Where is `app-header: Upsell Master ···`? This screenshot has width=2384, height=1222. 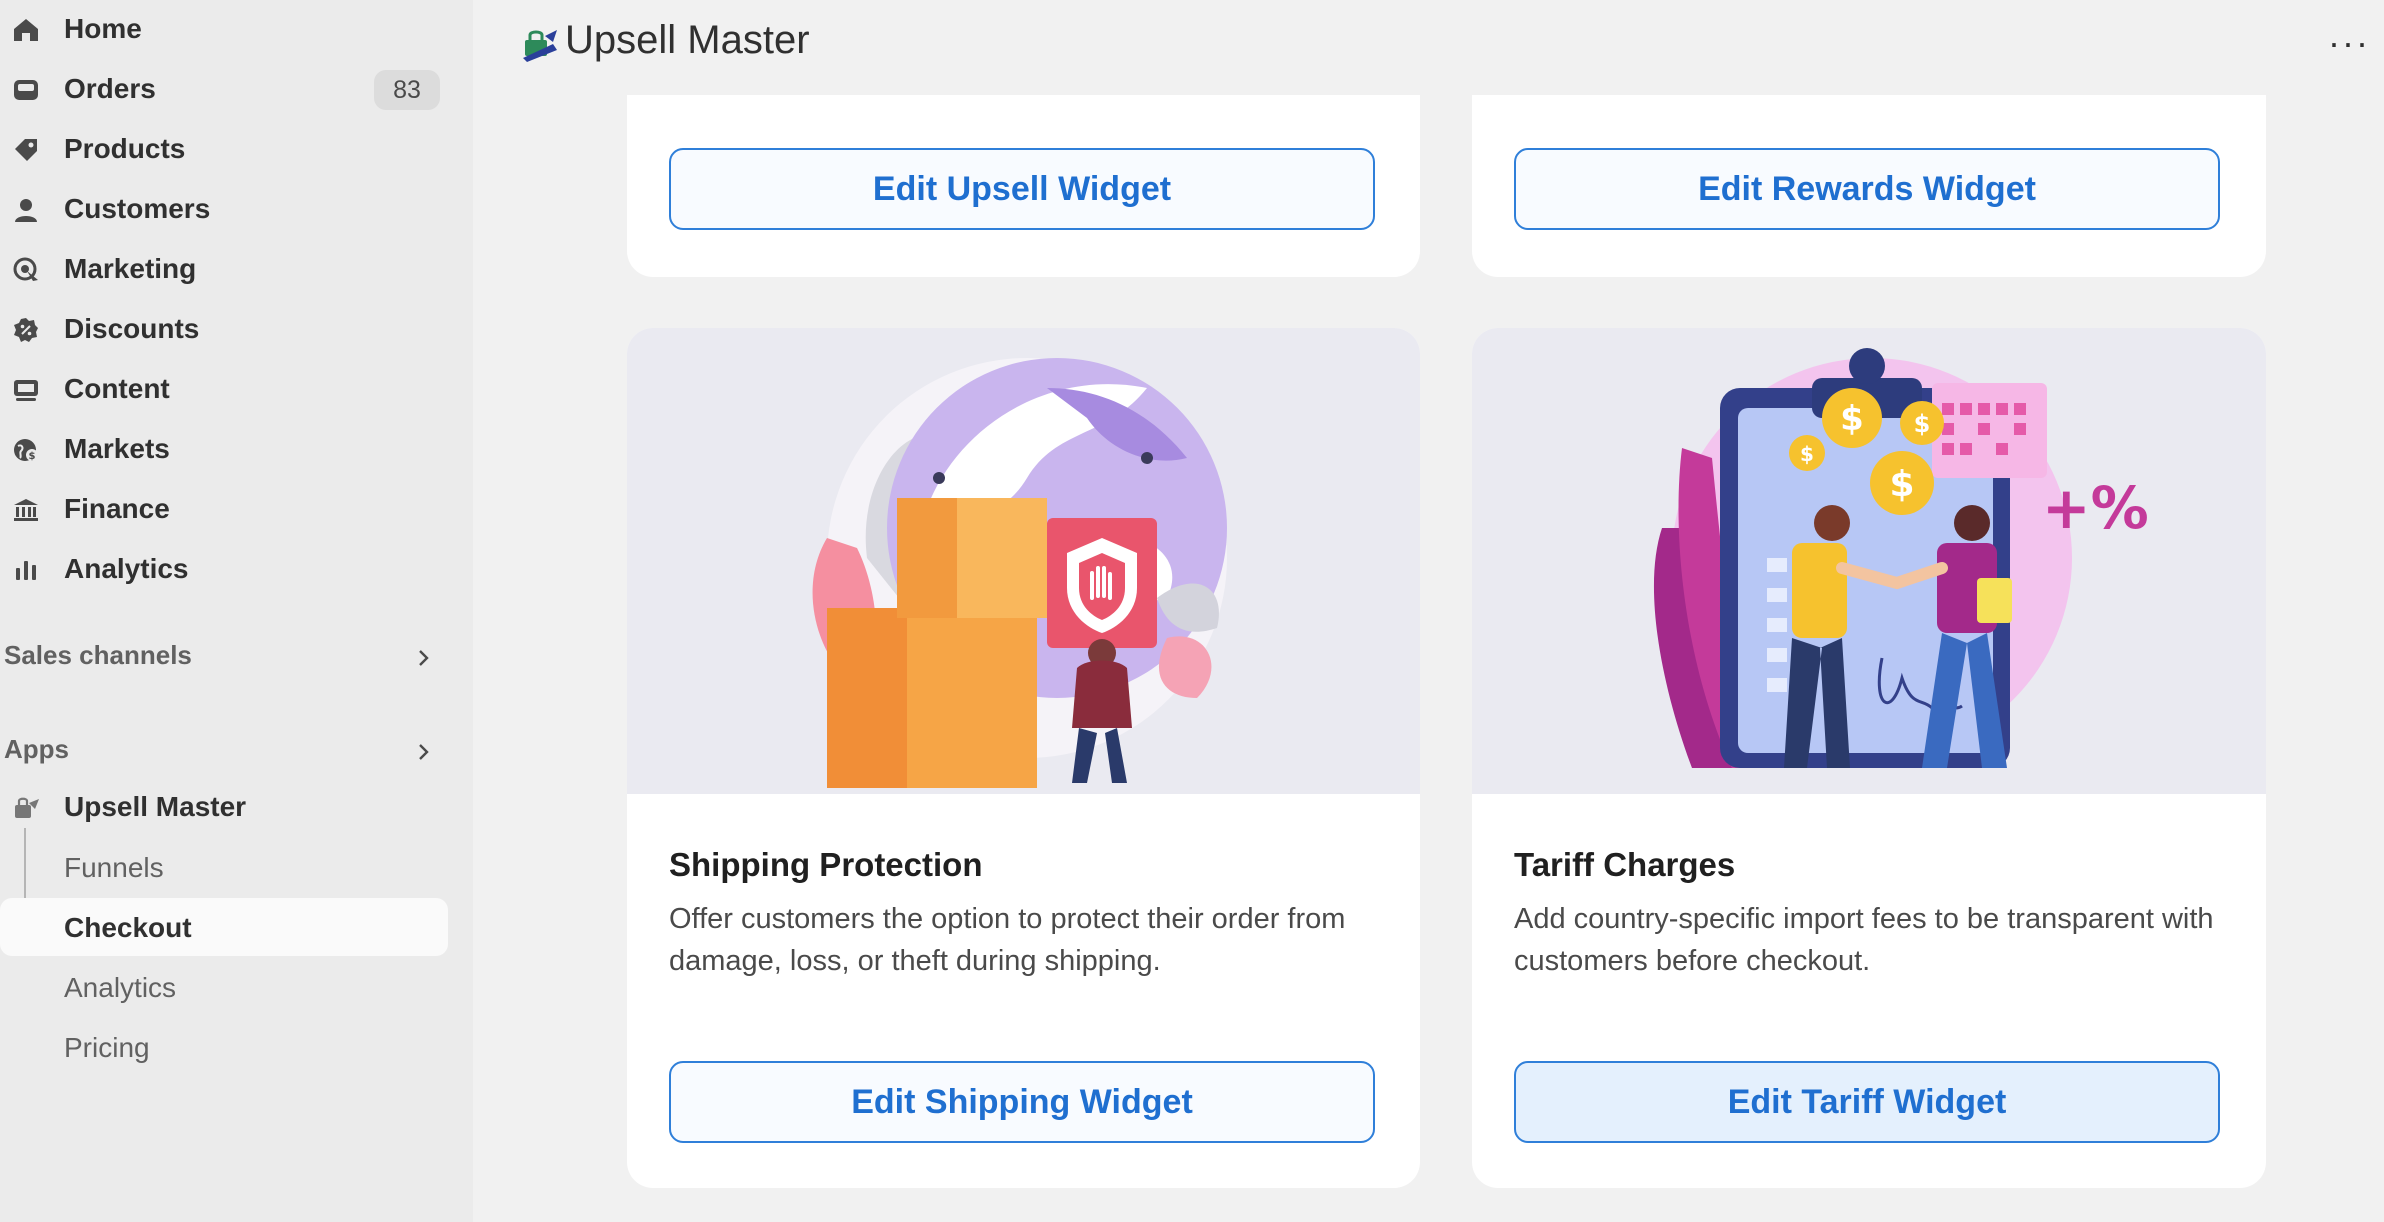 app-header: Upsell Master ··· is located at coordinates (1428, 47).